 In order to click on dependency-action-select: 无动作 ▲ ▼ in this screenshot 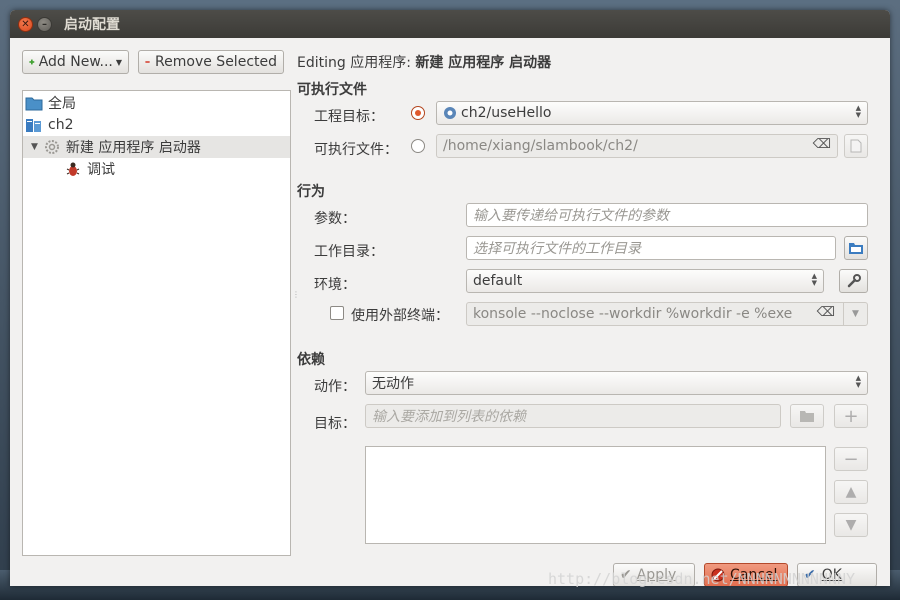, I will do `click(616, 383)`.